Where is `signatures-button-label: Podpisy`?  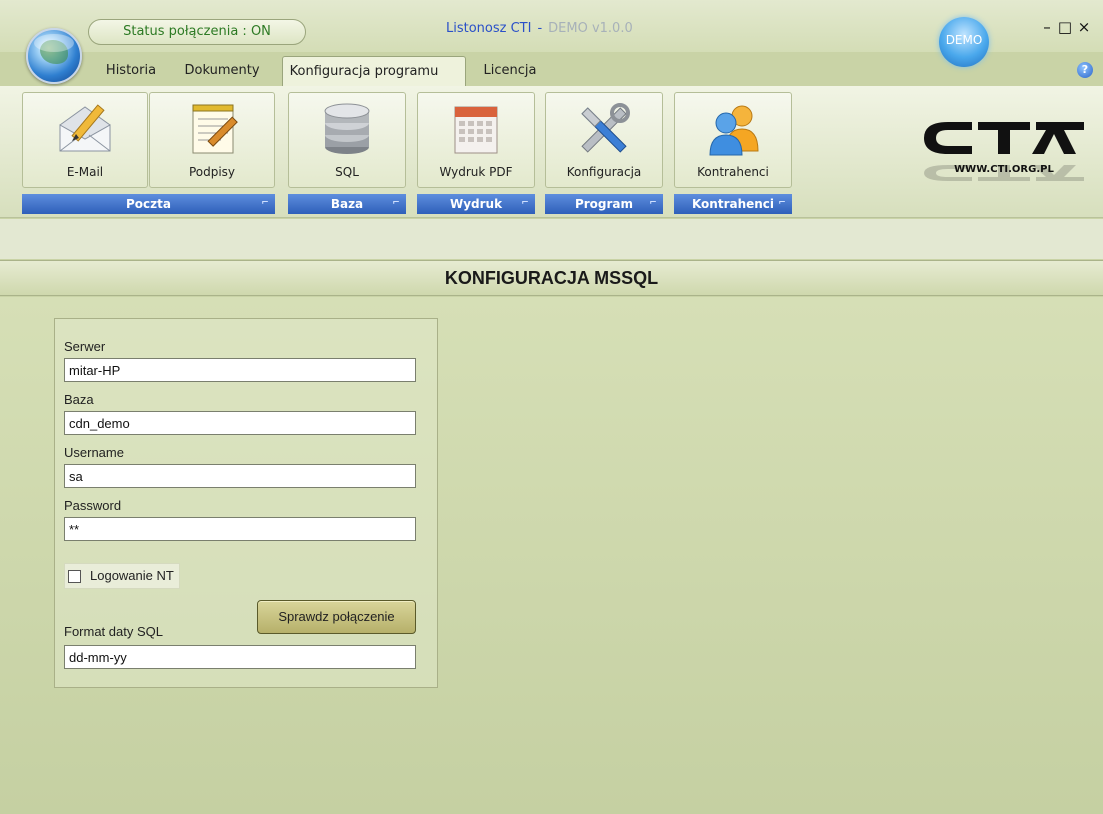
signatures-button-label: Podpisy is located at coordinates (212, 172).